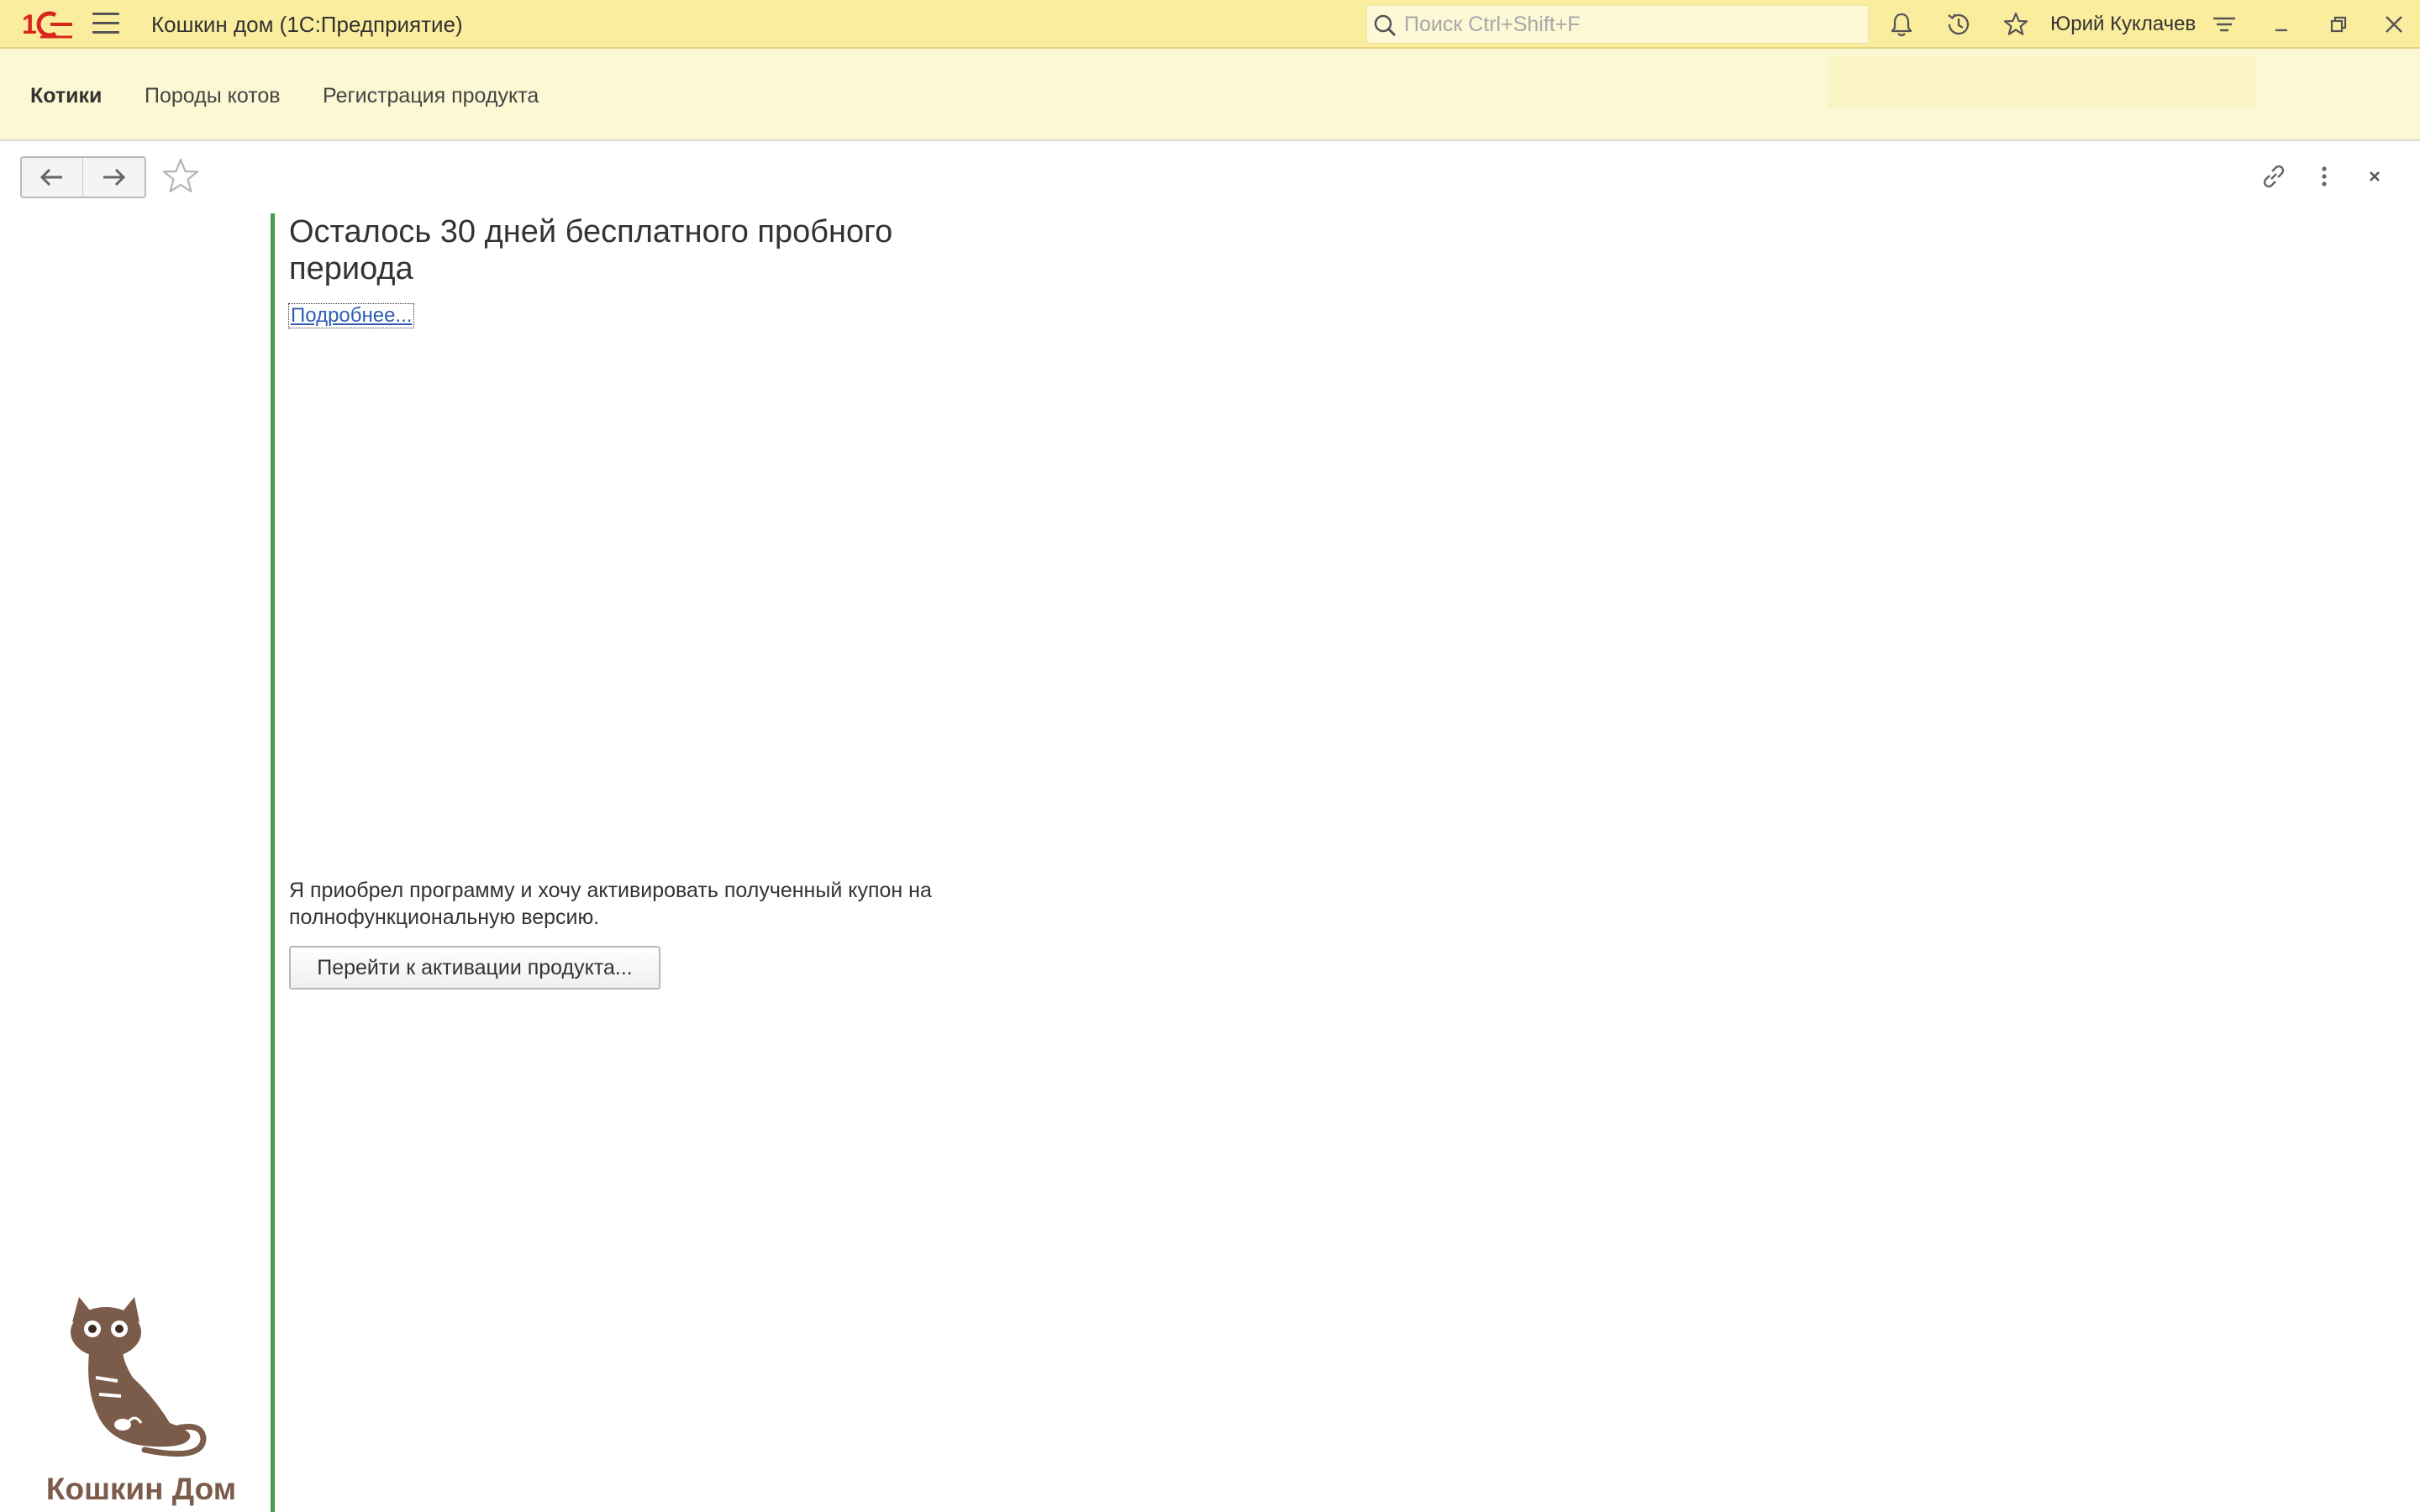  I want to click on sections-shade, so click(2042, 81).